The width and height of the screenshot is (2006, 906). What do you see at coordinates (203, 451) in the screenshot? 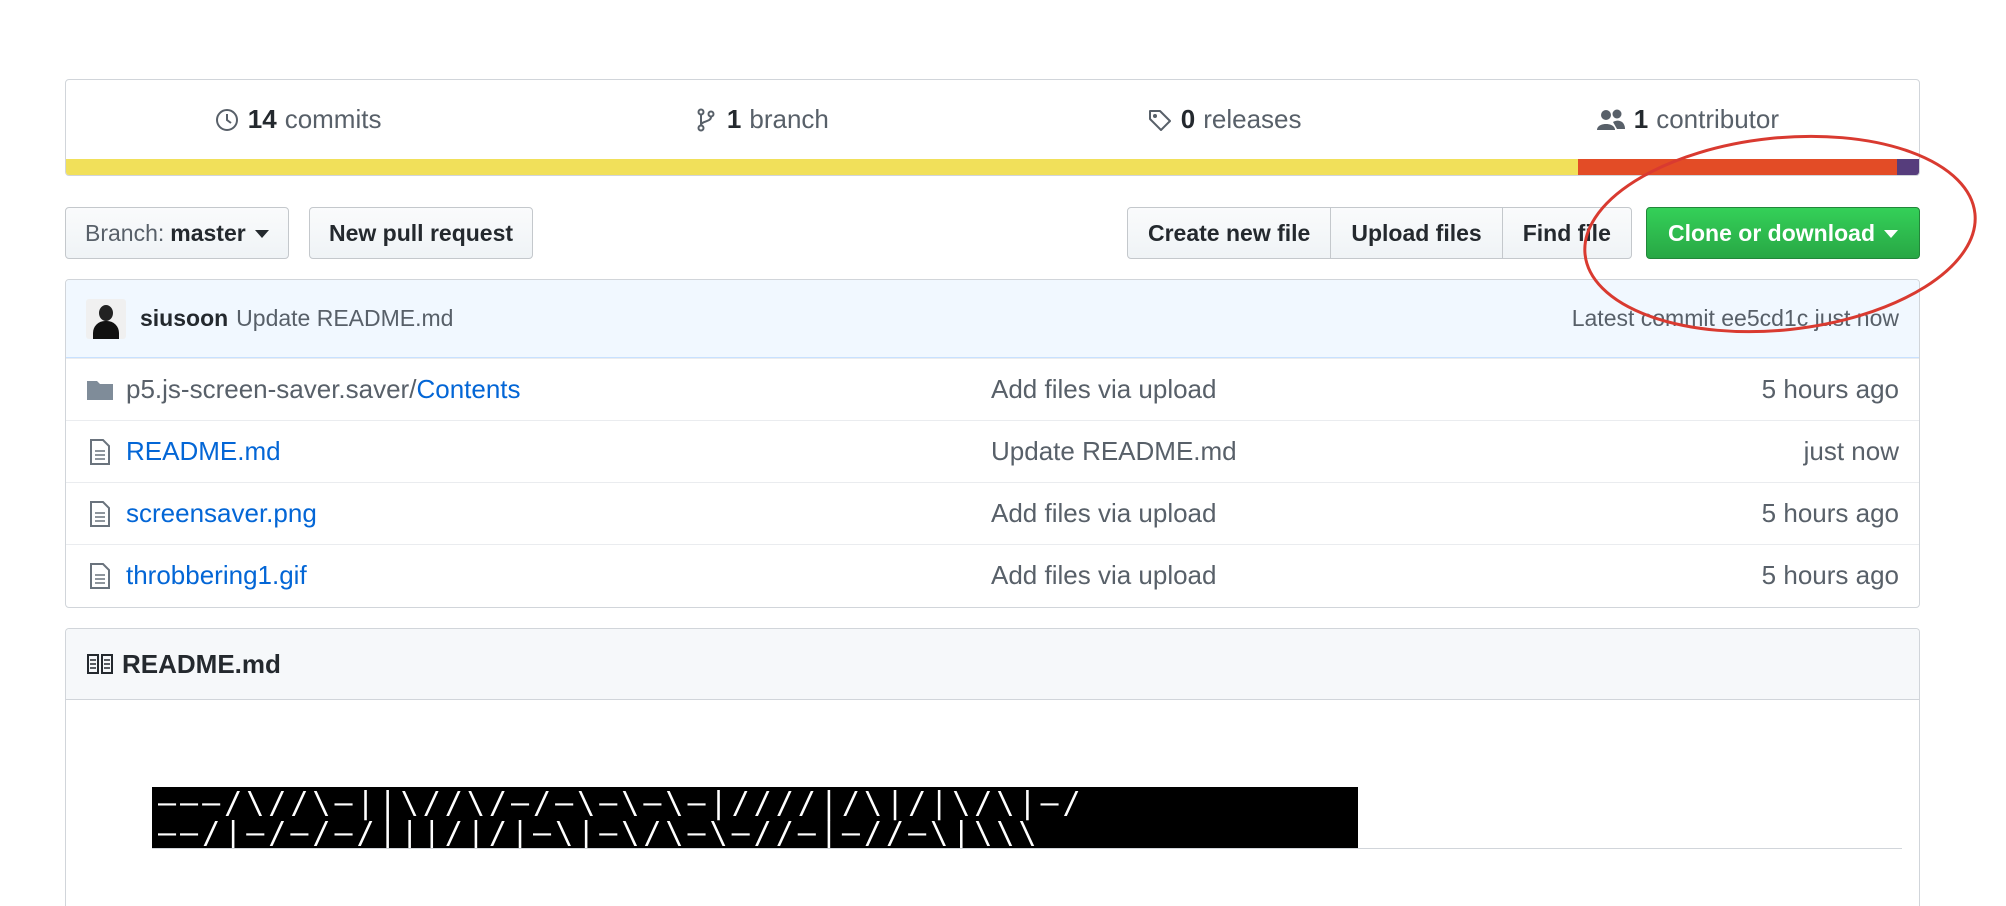
I see `file-link: README.md` at bounding box center [203, 451].